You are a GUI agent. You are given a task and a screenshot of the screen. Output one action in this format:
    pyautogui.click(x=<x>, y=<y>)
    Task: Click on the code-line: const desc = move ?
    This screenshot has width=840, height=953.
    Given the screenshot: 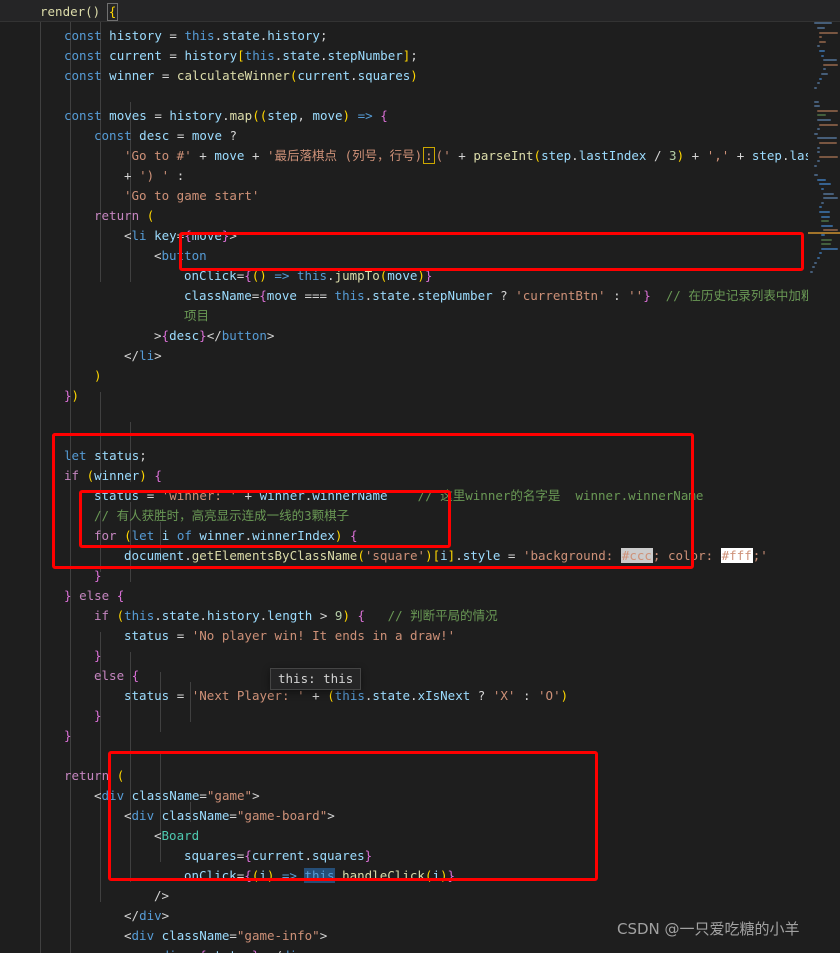 What is the action you would take?
    pyautogui.click(x=166, y=135)
    